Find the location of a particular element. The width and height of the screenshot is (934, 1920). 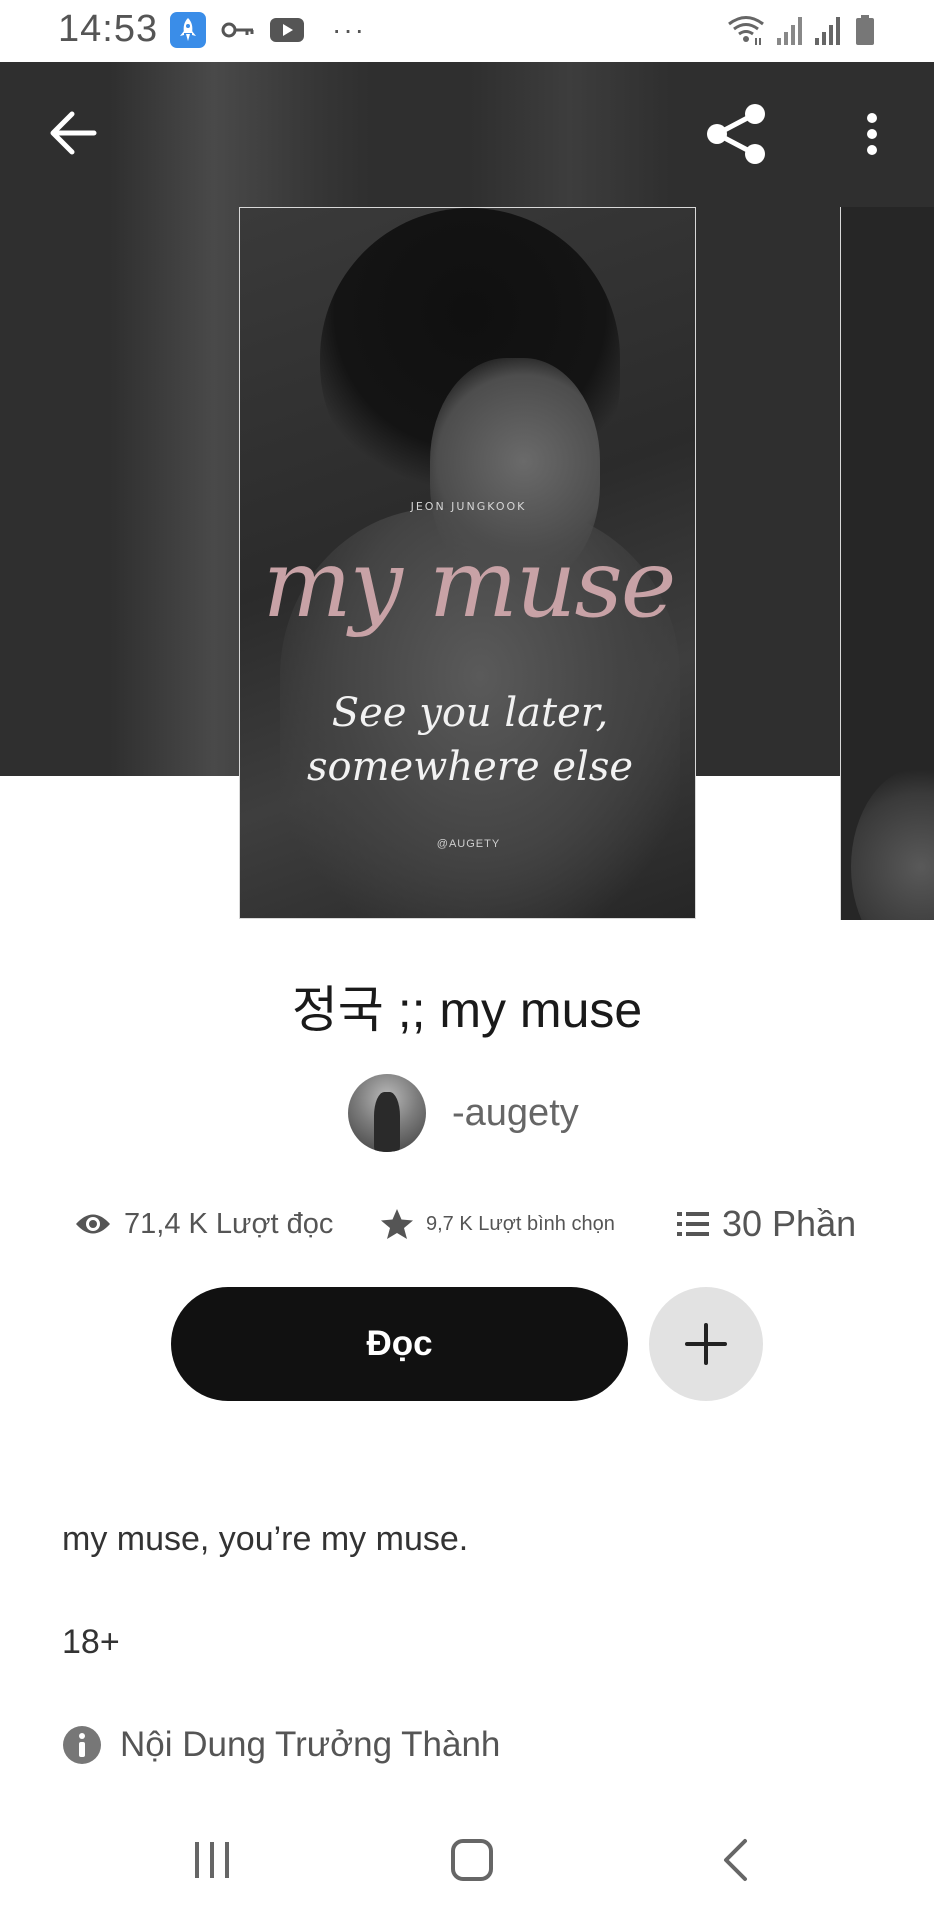

system-back-button is located at coordinates (736, 1860).